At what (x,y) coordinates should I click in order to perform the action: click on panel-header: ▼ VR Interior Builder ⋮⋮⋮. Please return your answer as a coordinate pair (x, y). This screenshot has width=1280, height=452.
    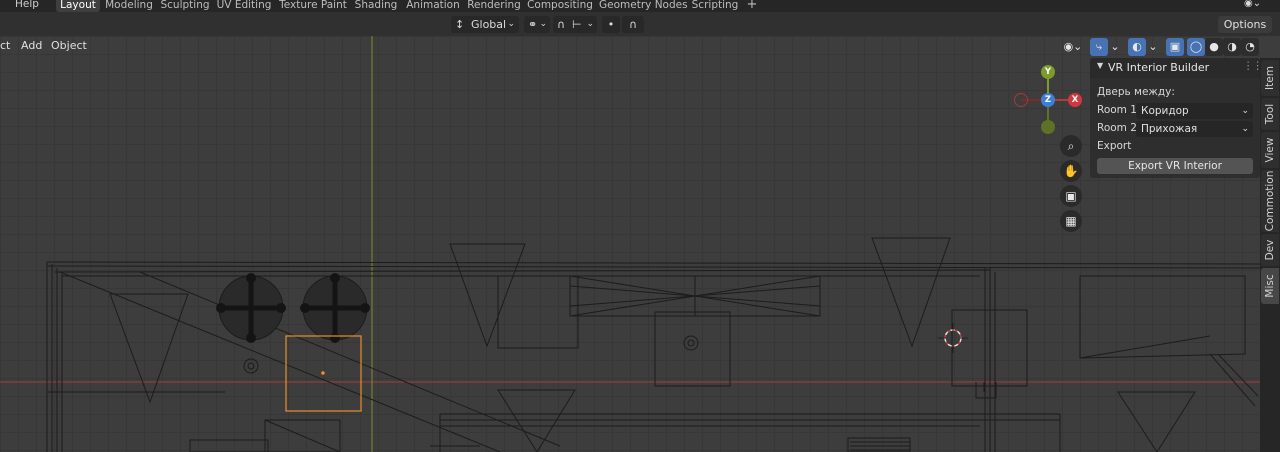
    Looking at the image, I should click on (1181, 68).